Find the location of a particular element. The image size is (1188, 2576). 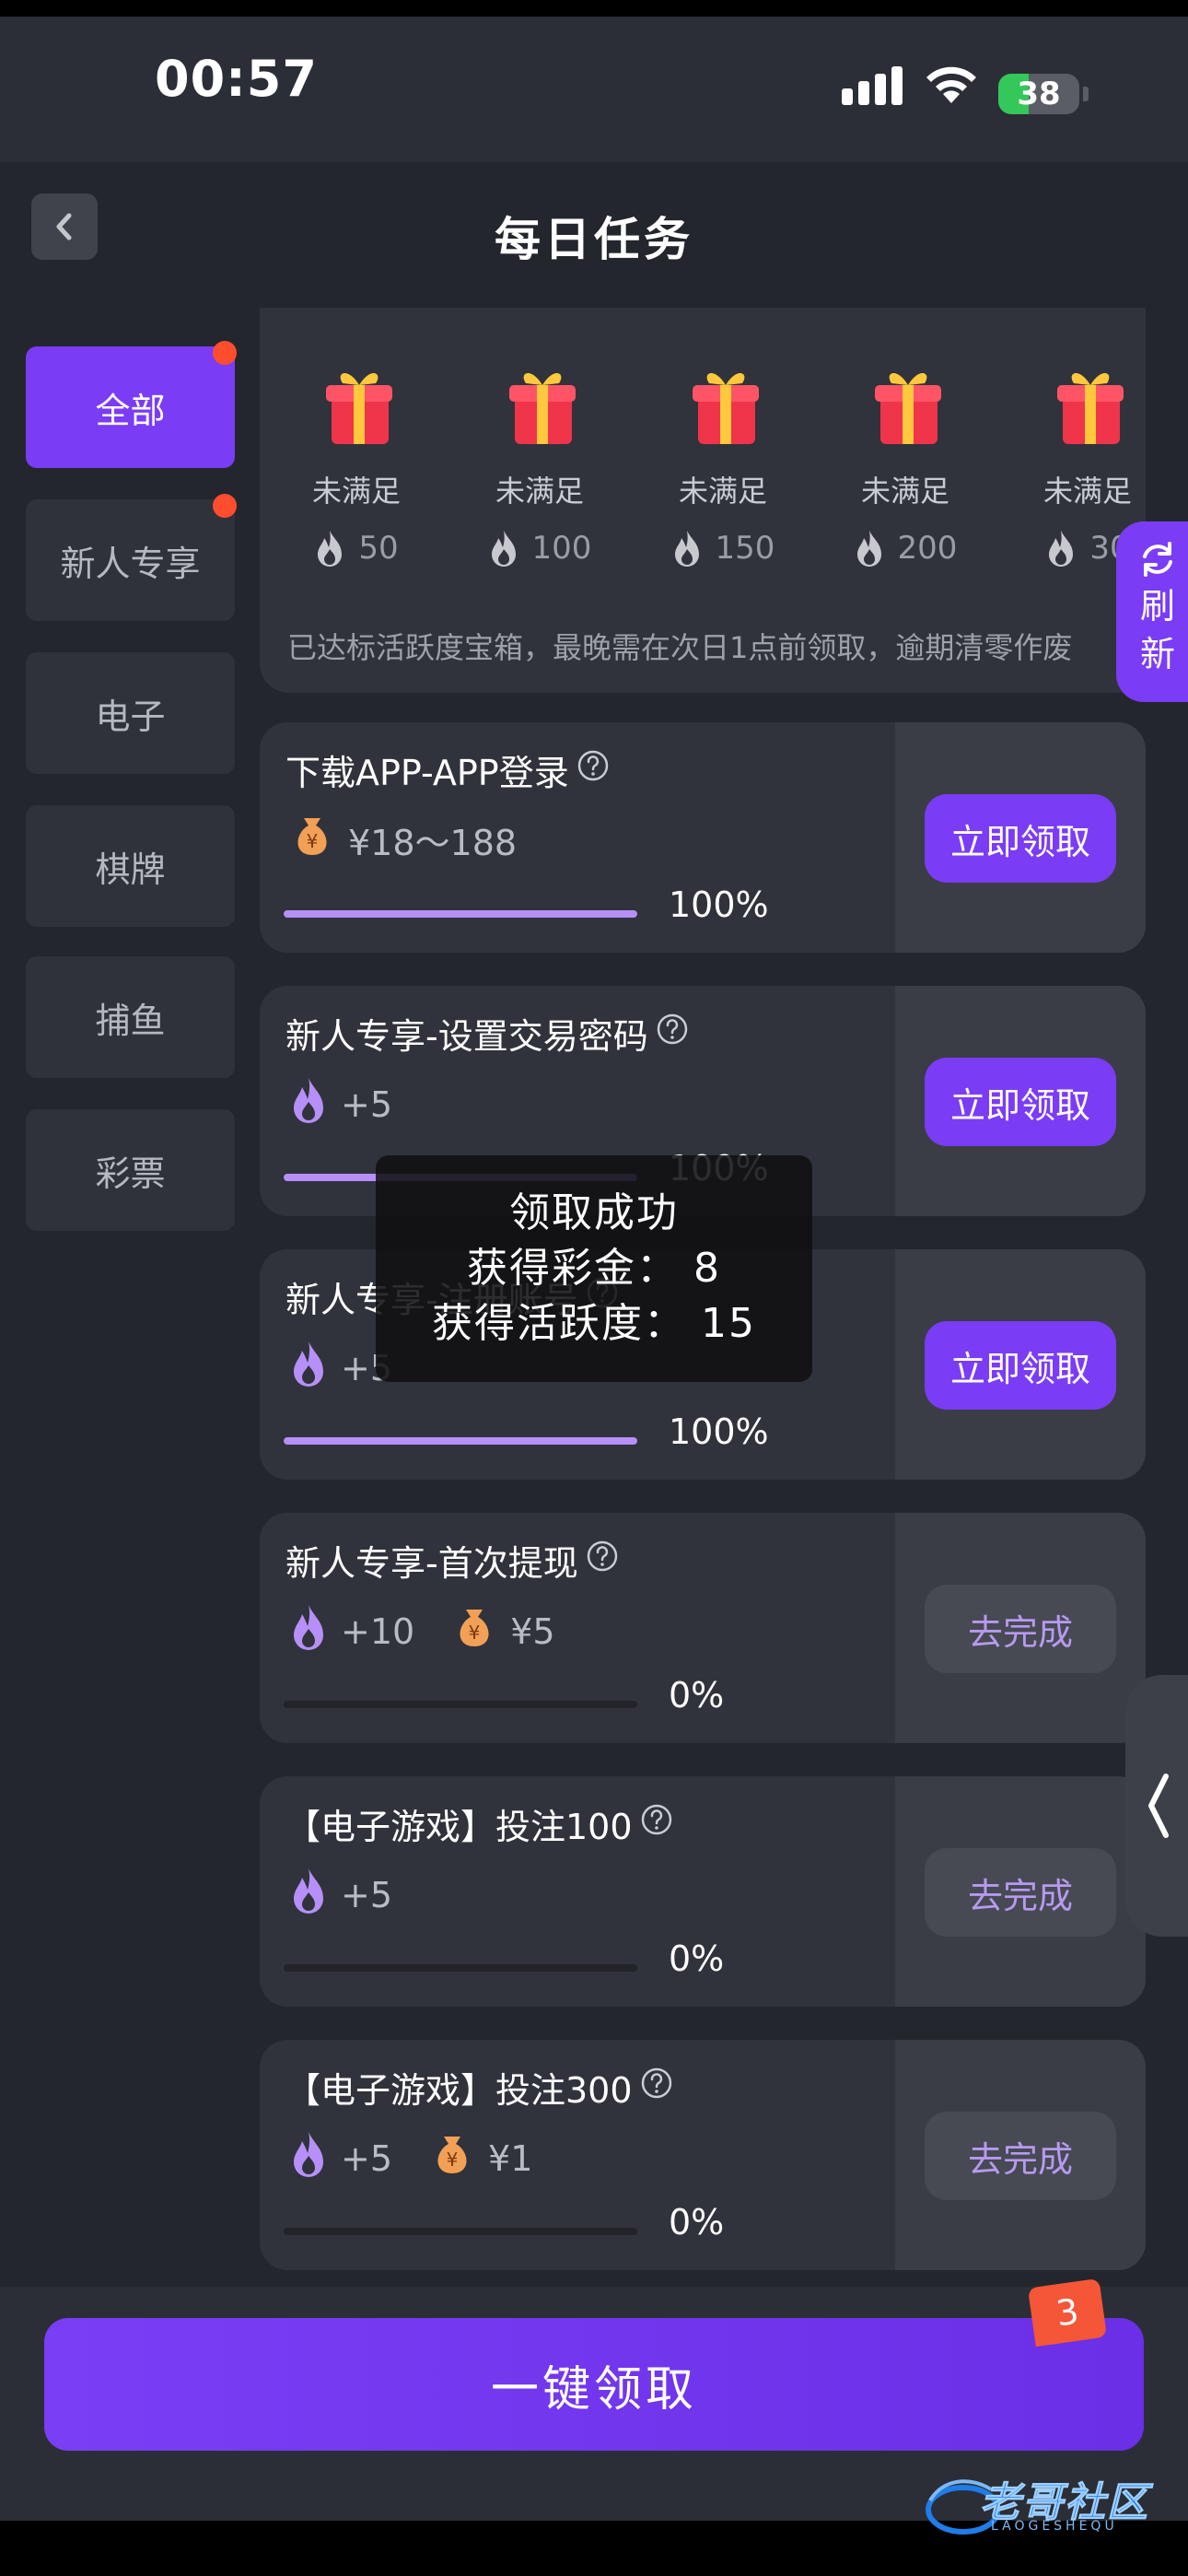

sidebar-item-label: 棋牌 is located at coordinates (130, 869).